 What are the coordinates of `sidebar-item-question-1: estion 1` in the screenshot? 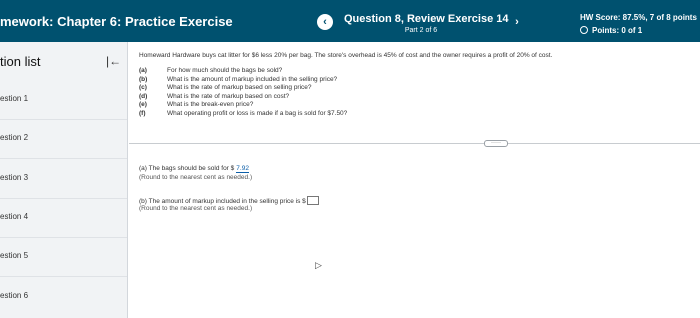 It's located at (14, 98).